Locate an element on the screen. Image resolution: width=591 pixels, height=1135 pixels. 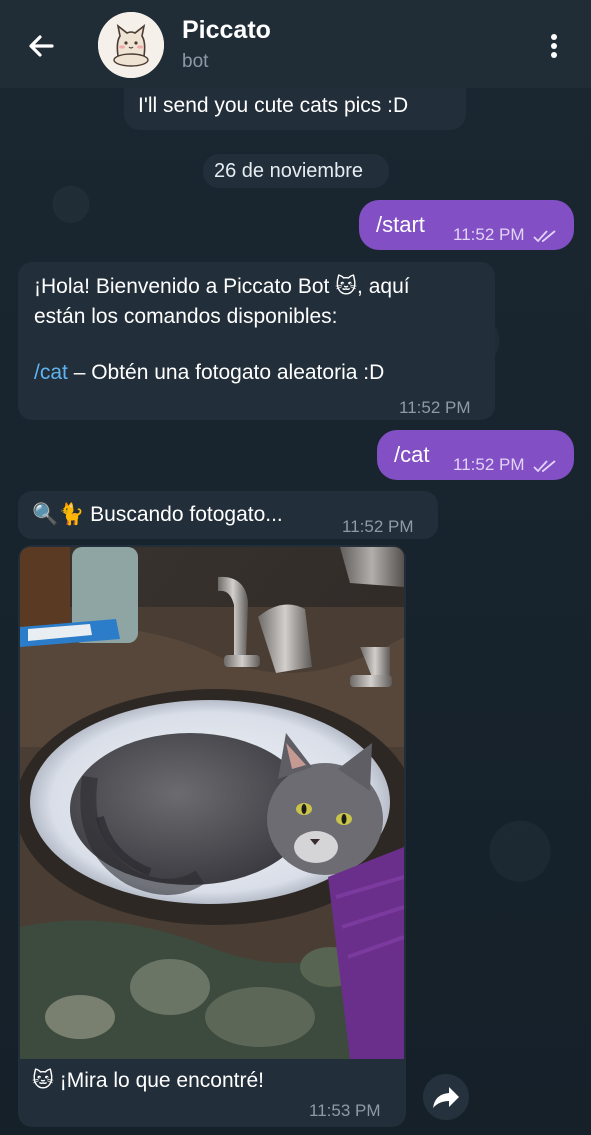
start-command-text: /start is located at coordinates (400, 224).